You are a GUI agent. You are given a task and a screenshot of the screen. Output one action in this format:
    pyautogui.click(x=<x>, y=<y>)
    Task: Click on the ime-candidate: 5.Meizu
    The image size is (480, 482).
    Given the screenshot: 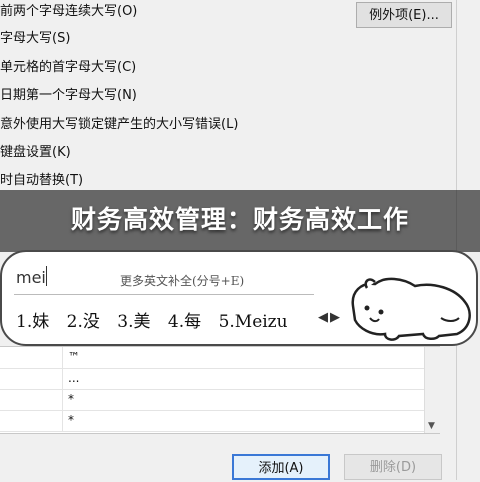 What is the action you would take?
    pyautogui.click(x=253, y=322)
    